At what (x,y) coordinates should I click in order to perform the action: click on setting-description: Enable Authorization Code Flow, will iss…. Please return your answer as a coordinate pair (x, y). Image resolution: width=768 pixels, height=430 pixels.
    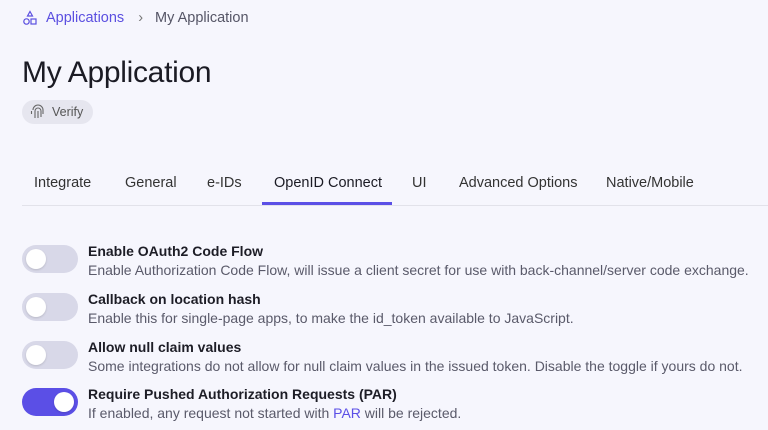
    Looking at the image, I should click on (418, 270).